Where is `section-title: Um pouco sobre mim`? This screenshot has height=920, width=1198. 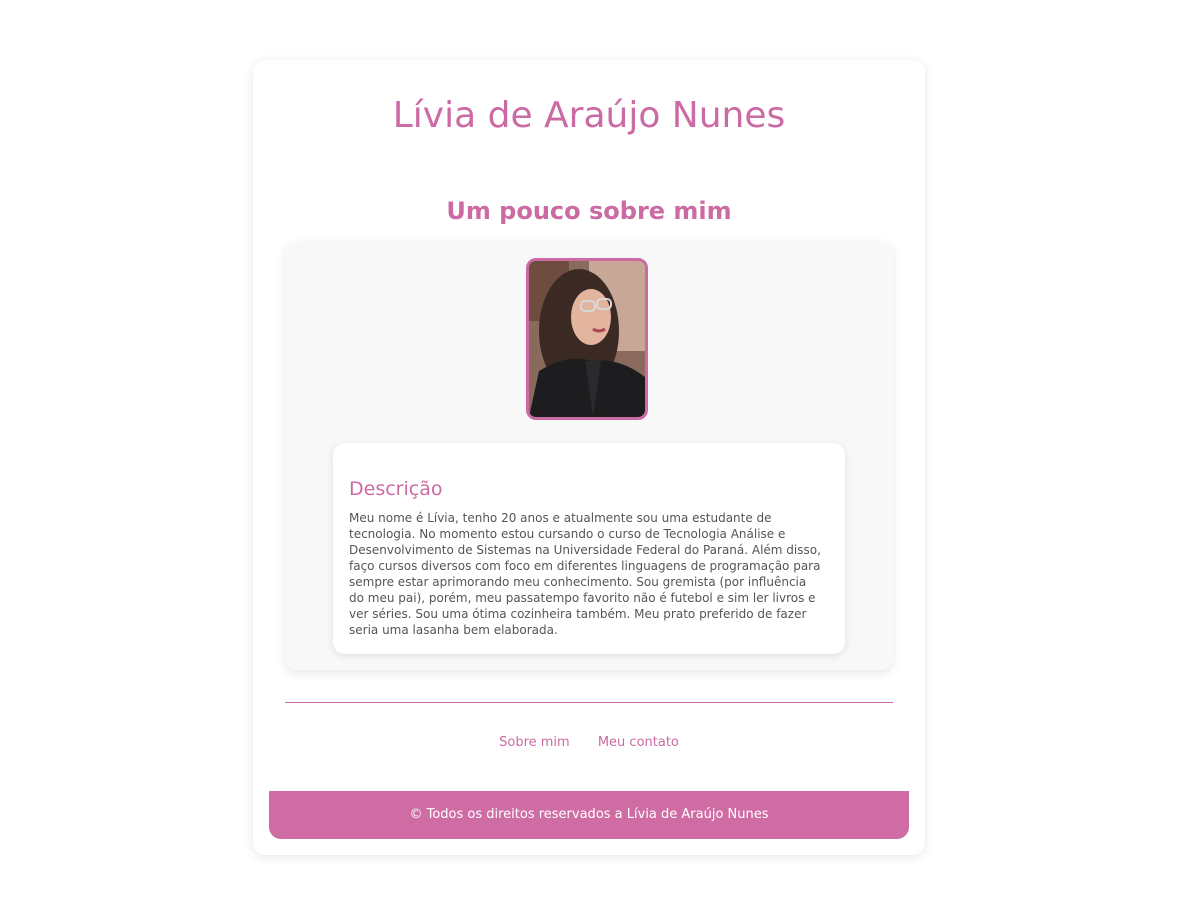
section-title: Um pouco sobre mim is located at coordinates (589, 211).